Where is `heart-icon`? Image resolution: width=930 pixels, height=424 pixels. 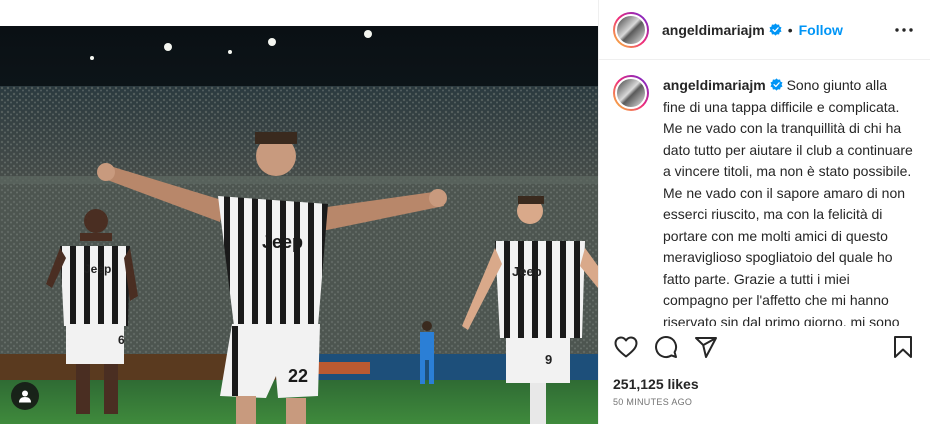 heart-icon is located at coordinates (626, 347).